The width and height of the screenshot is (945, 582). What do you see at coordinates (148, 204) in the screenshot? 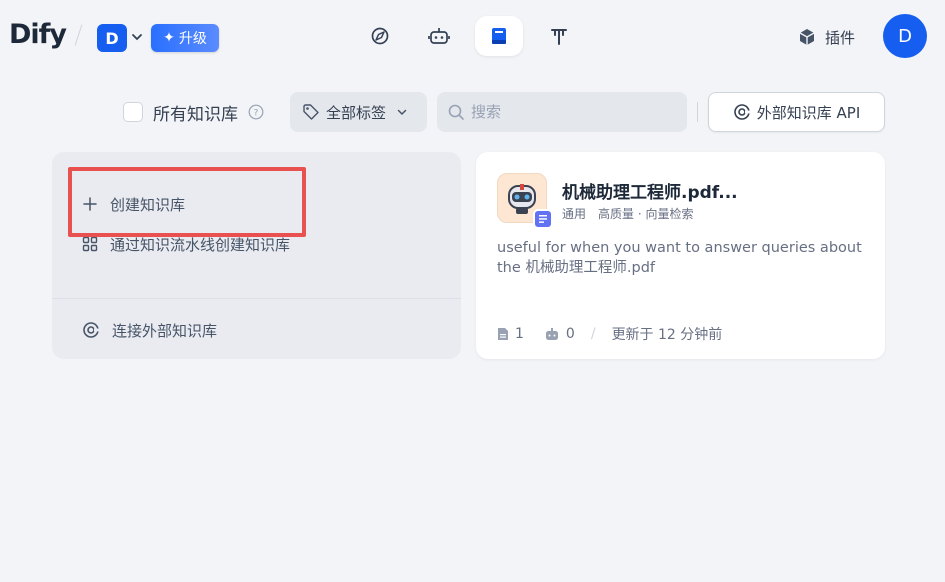
I see `create-knowledge-label: 创建知识库` at bounding box center [148, 204].